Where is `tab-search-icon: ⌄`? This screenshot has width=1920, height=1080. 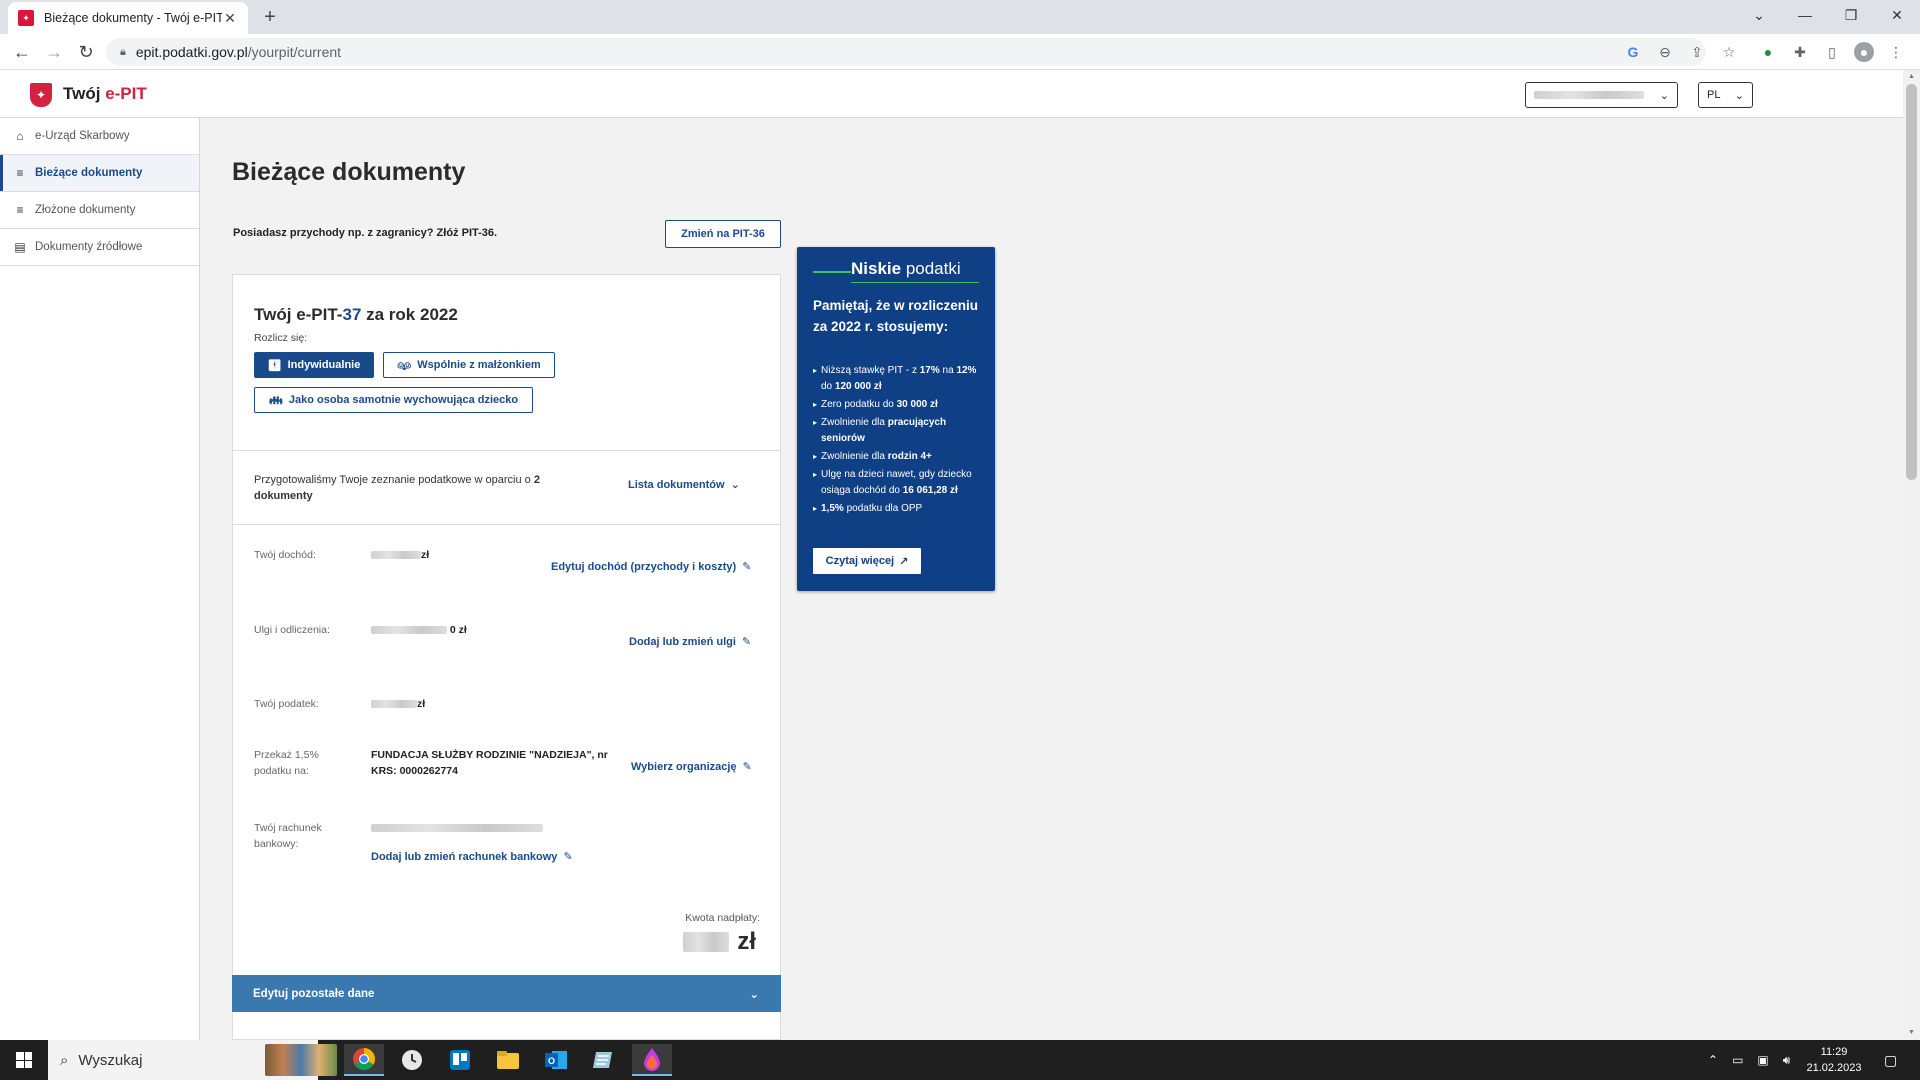 tab-search-icon: ⌄ is located at coordinates (1759, 15).